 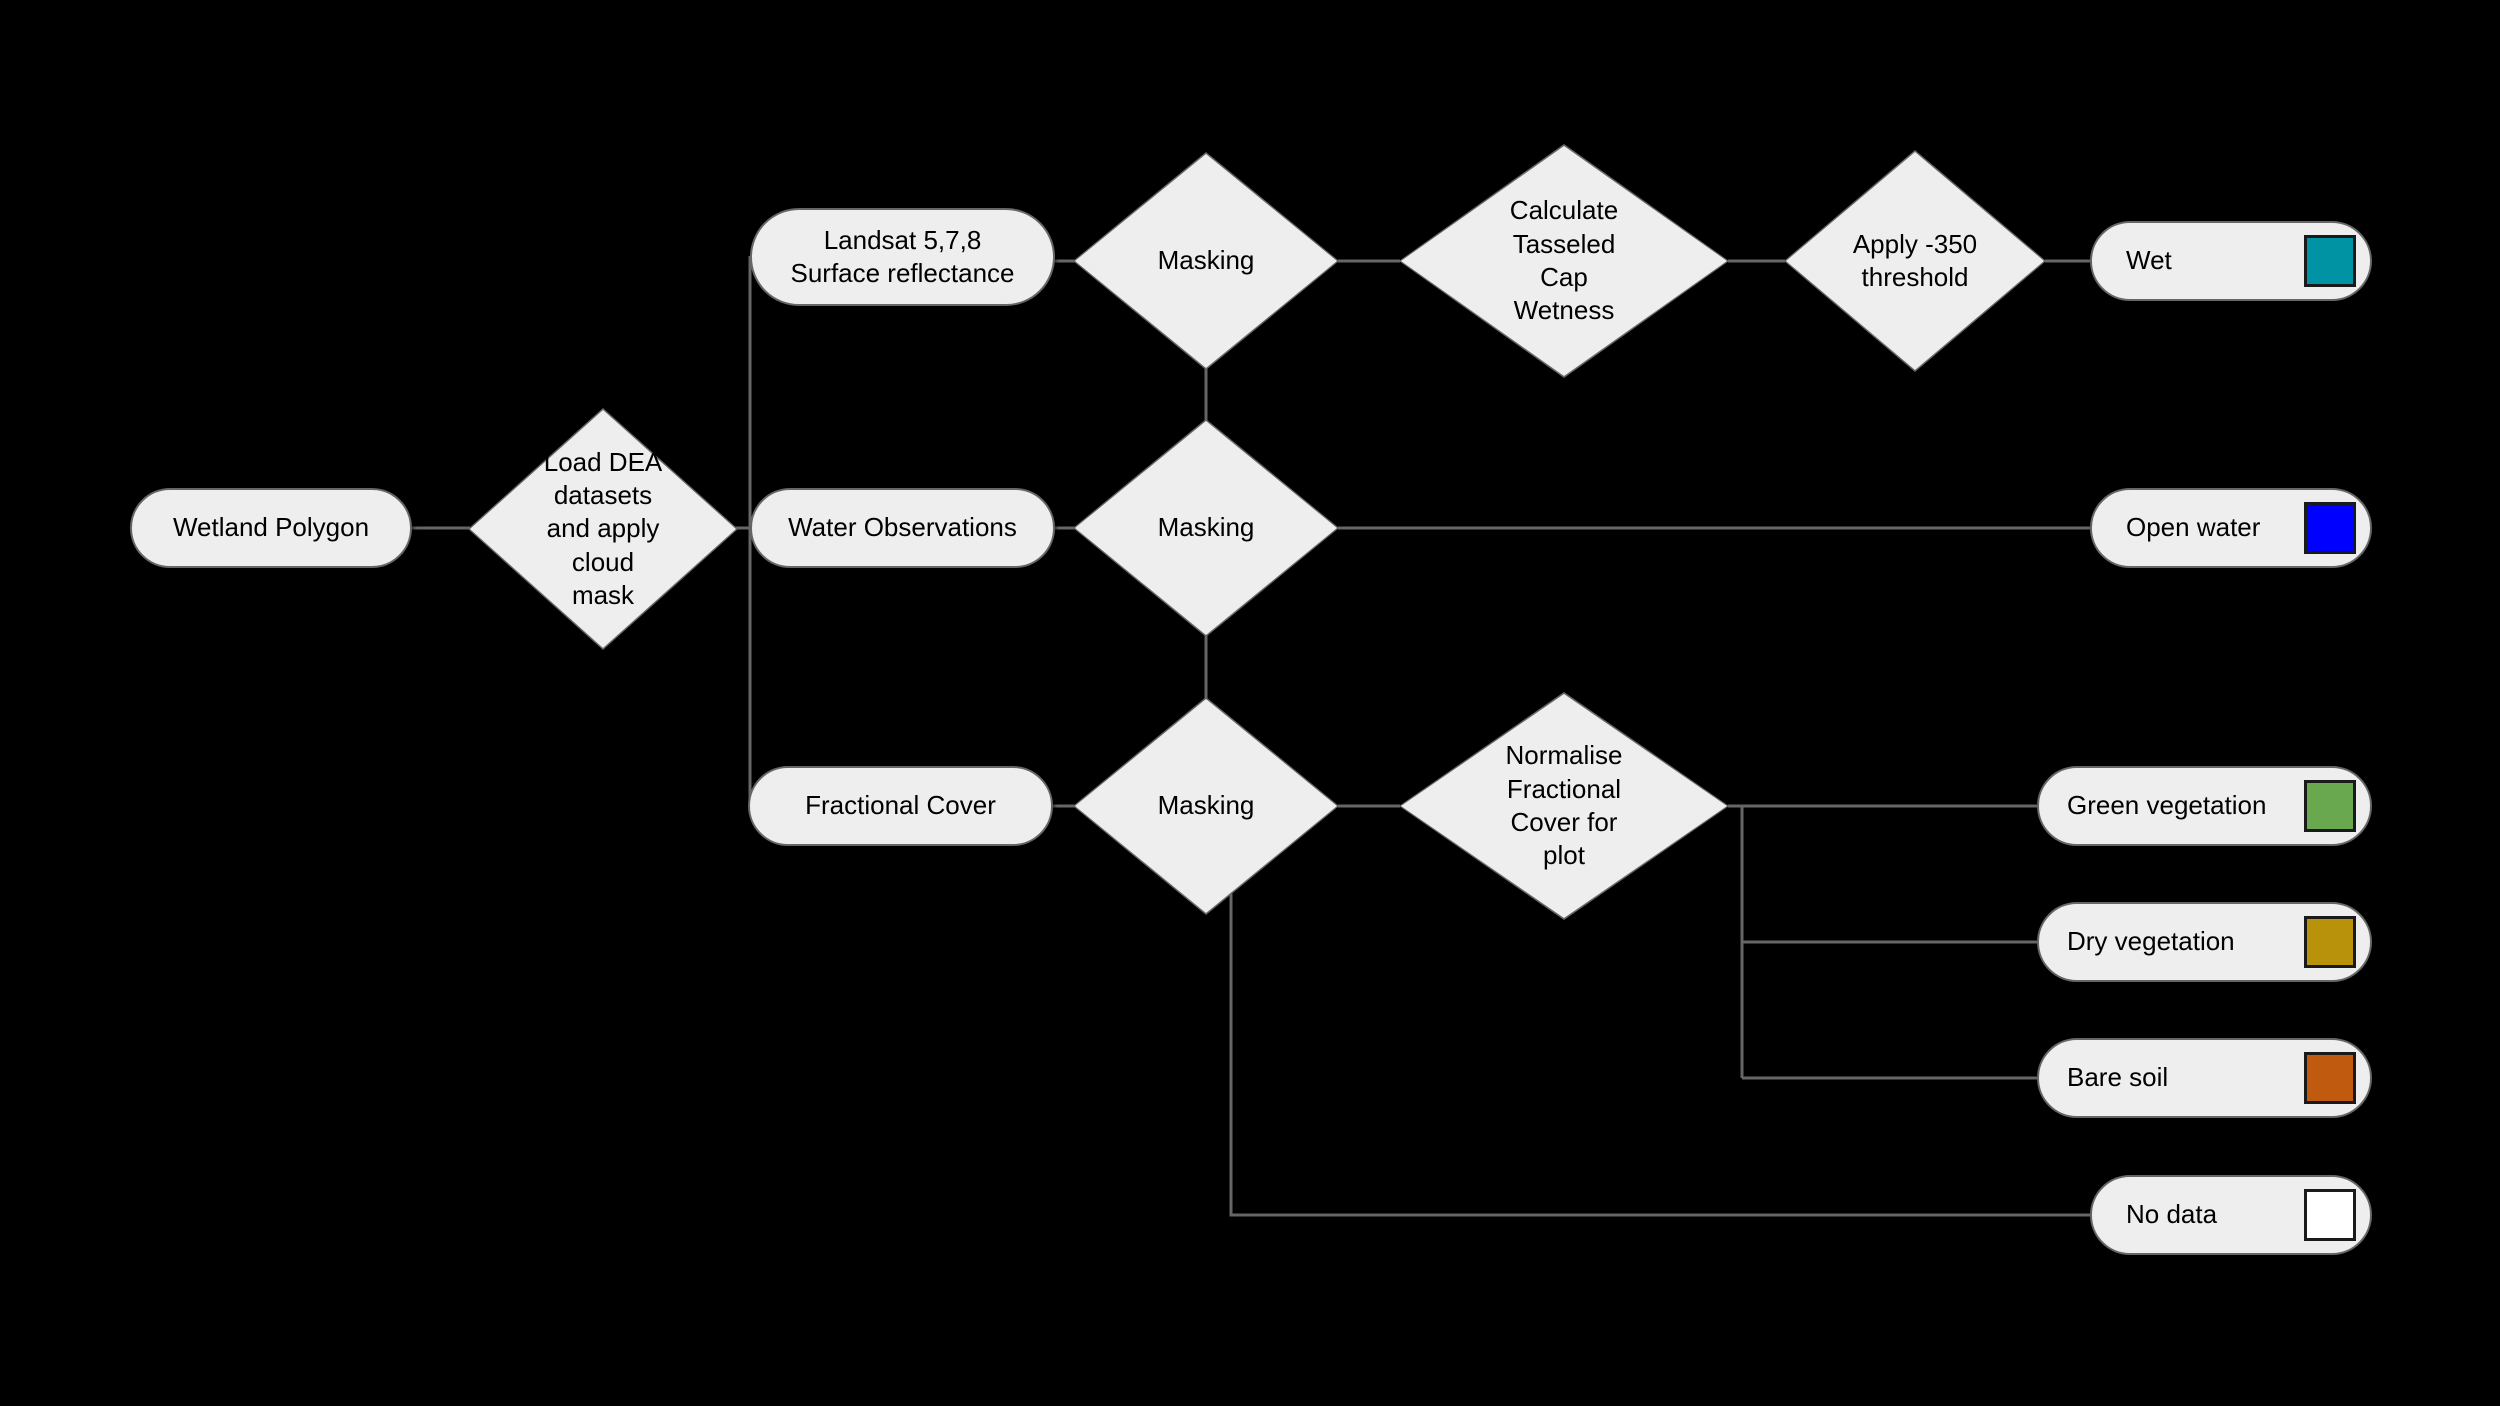 I want to click on output-dry-vegetation-swatch, so click(x=2330, y=942).